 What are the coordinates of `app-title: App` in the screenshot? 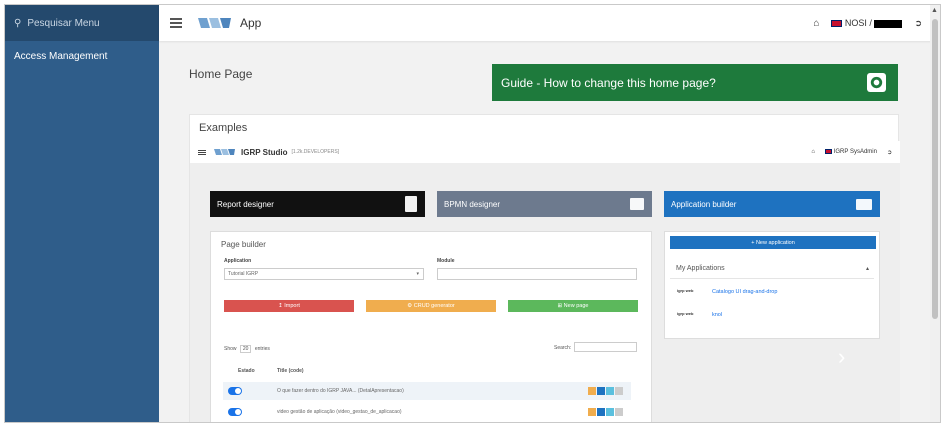 It's located at (251, 23).